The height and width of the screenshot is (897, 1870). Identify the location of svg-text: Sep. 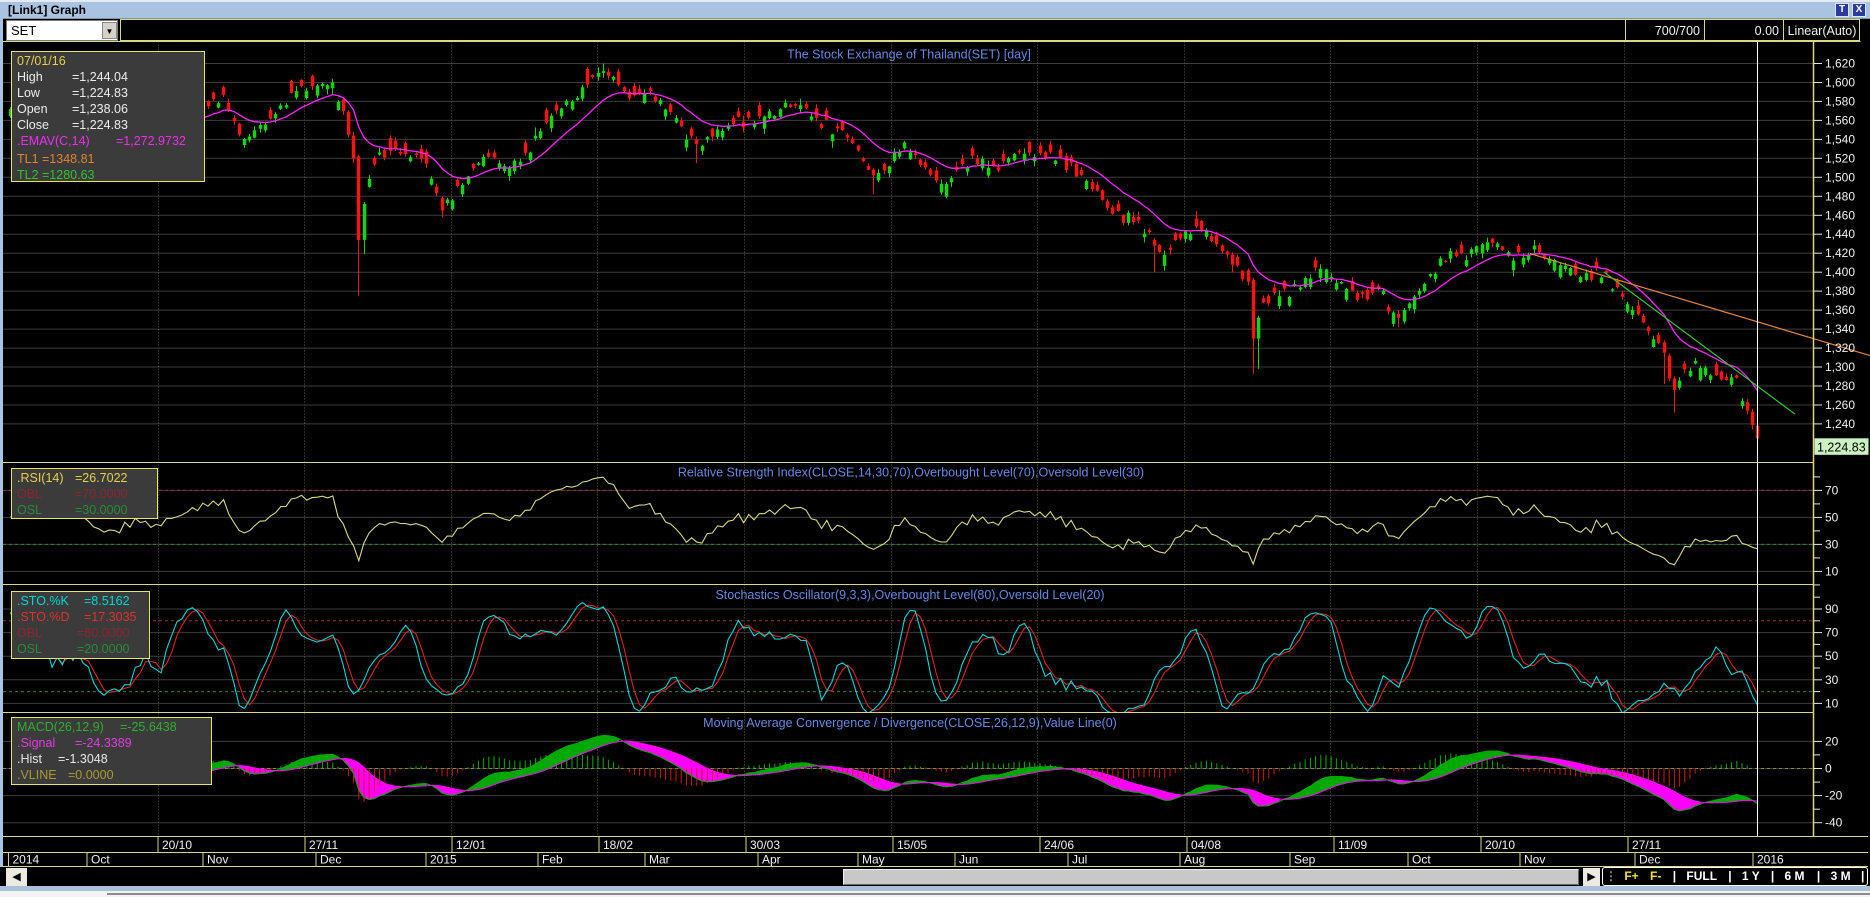
(1305, 860).